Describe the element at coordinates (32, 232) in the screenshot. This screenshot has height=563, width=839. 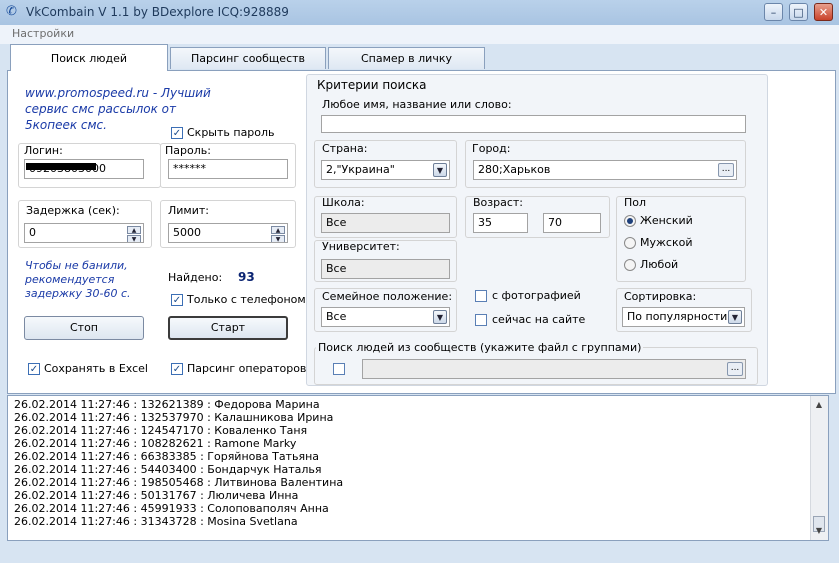
I see `delay-value: 0` at that location.